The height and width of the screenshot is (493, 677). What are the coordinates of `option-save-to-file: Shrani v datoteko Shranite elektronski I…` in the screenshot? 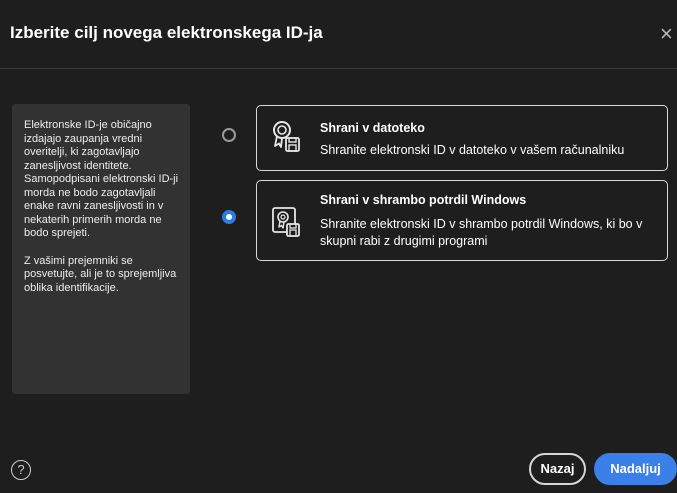 It's located at (462, 138).